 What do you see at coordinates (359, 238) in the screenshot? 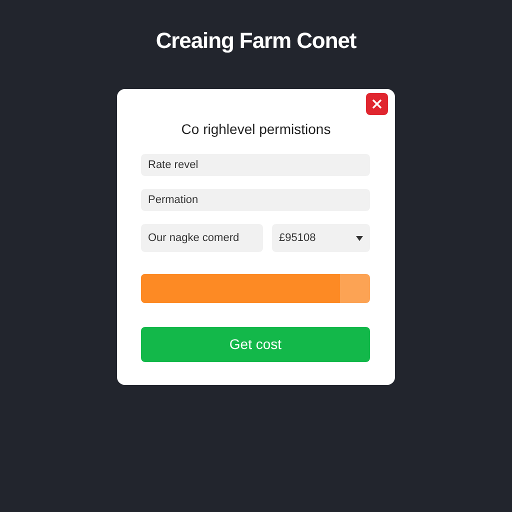
I see `caret-icon` at bounding box center [359, 238].